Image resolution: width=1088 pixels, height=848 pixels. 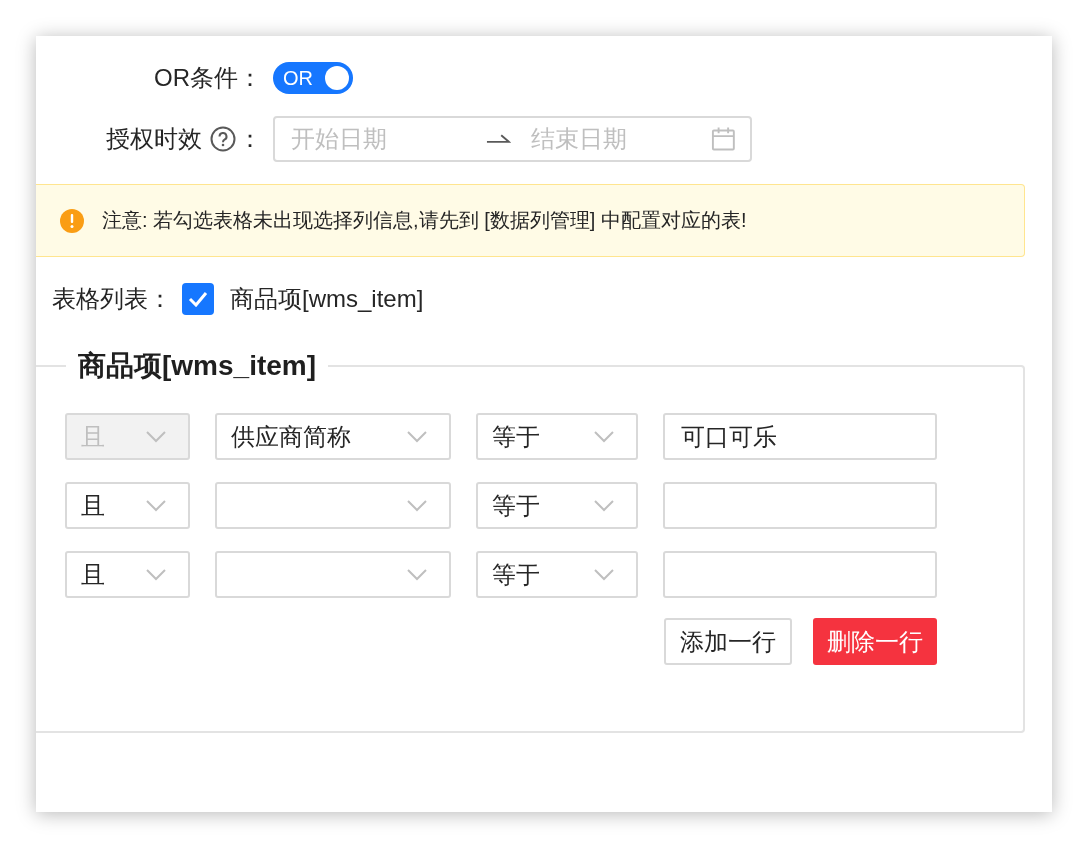 I want to click on help-icon, so click(x=223, y=139).